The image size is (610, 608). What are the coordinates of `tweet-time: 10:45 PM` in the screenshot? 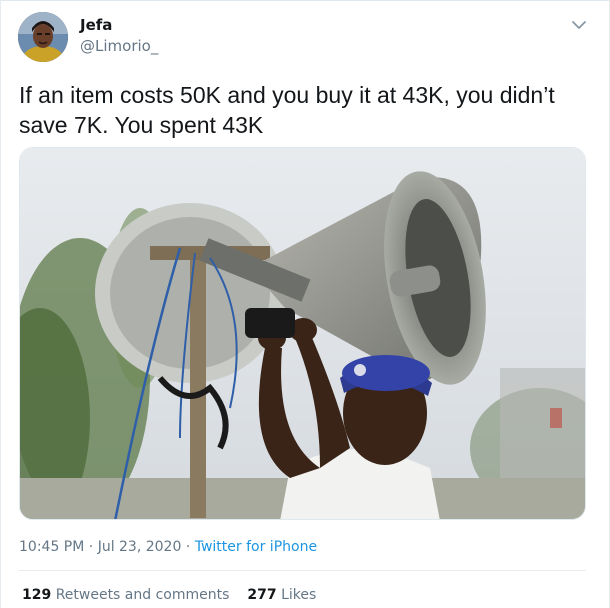 It's located at (51, 547).